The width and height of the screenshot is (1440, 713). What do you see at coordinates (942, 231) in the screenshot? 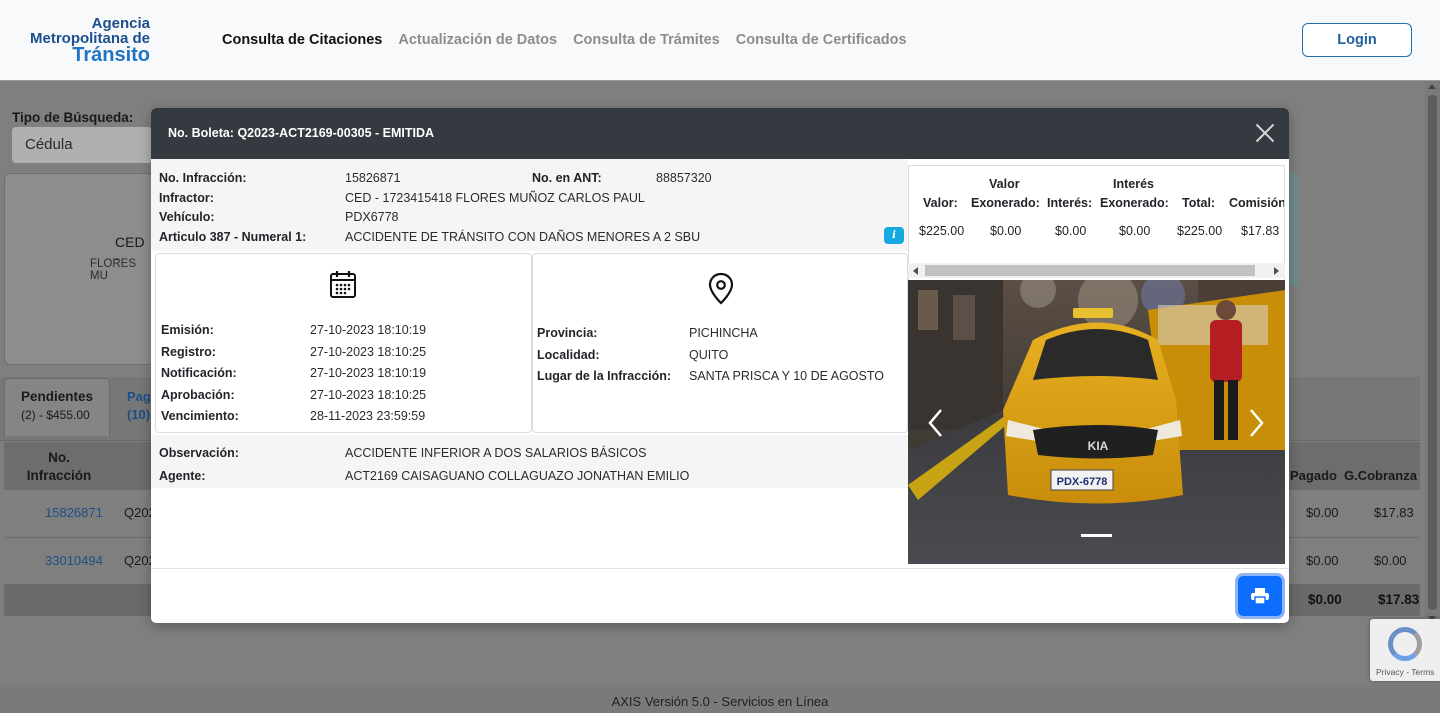
I see `fin-valor: $225.00` at bounding box center [942, 231].